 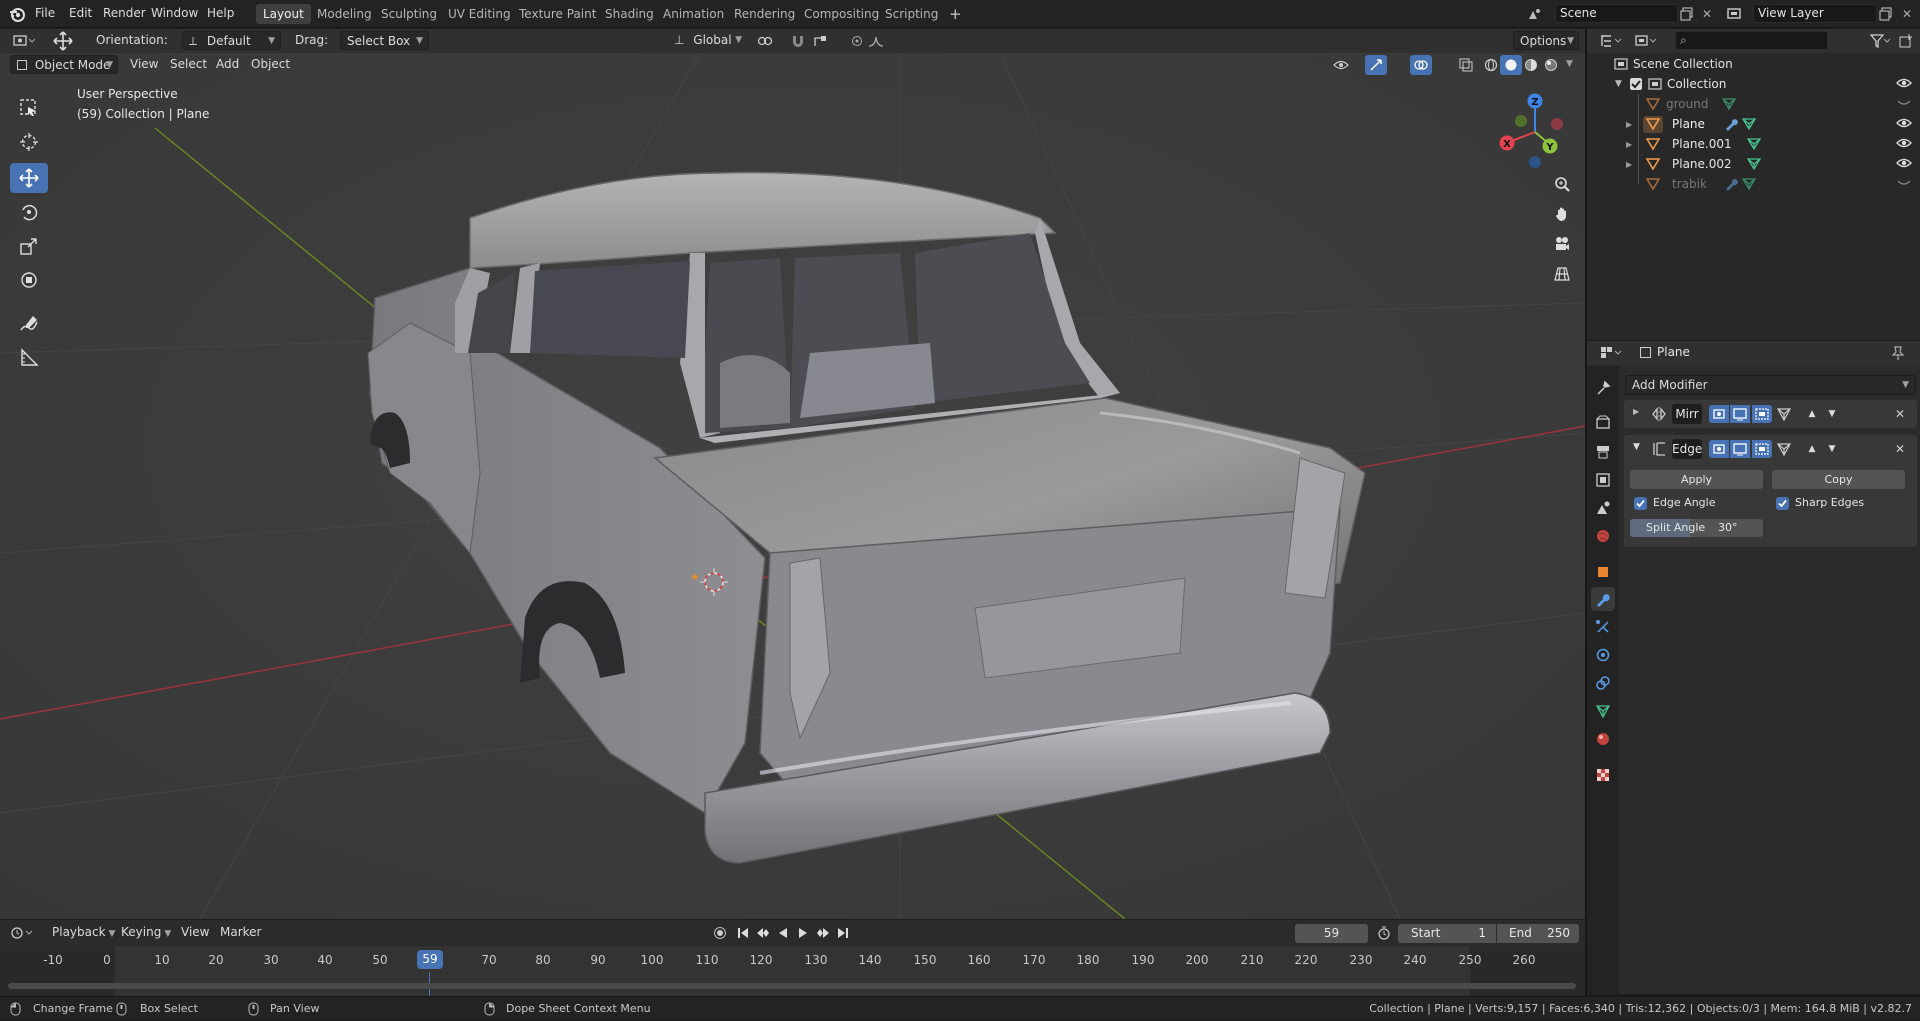 What do you see at coordinates (1562, 274) in the screenshot?
I see `perspective-toggle-icon` at bounding box center [1562, 274].